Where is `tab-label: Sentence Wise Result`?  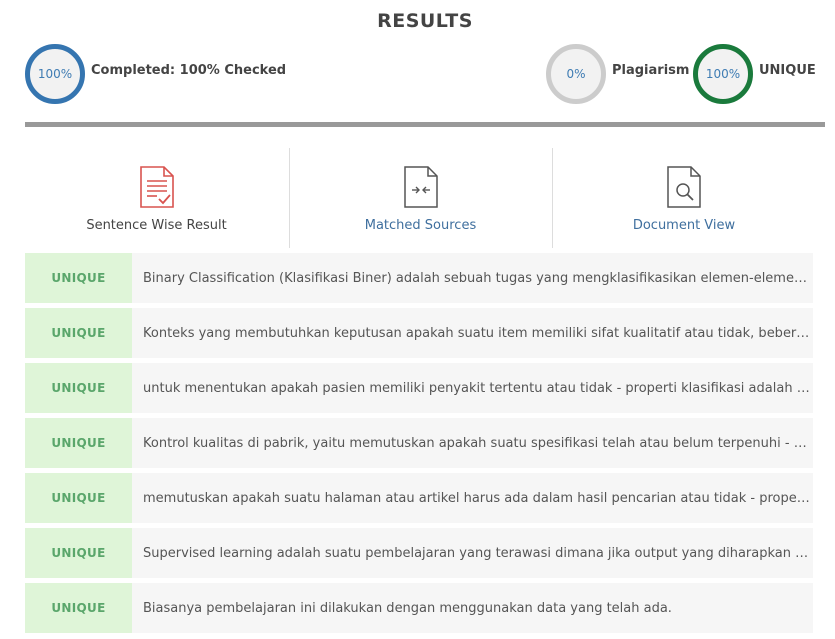 tab-label: Sentence Wise Result is located at coordinates (156, 225).